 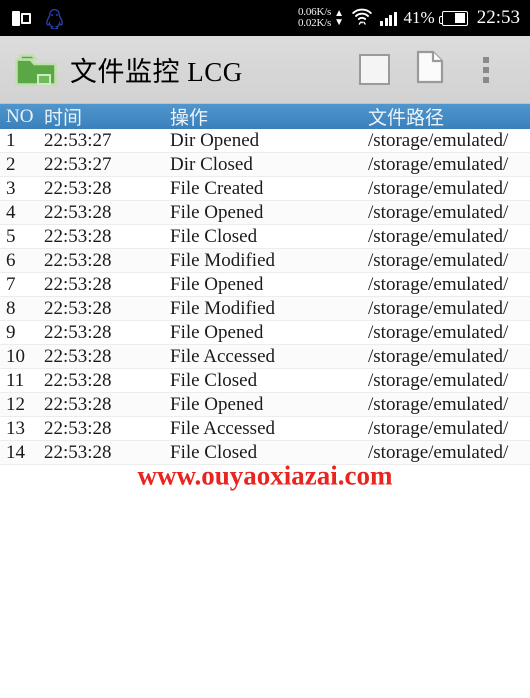 I want to click on log-row-no: 9, so click(x=11, y=332).